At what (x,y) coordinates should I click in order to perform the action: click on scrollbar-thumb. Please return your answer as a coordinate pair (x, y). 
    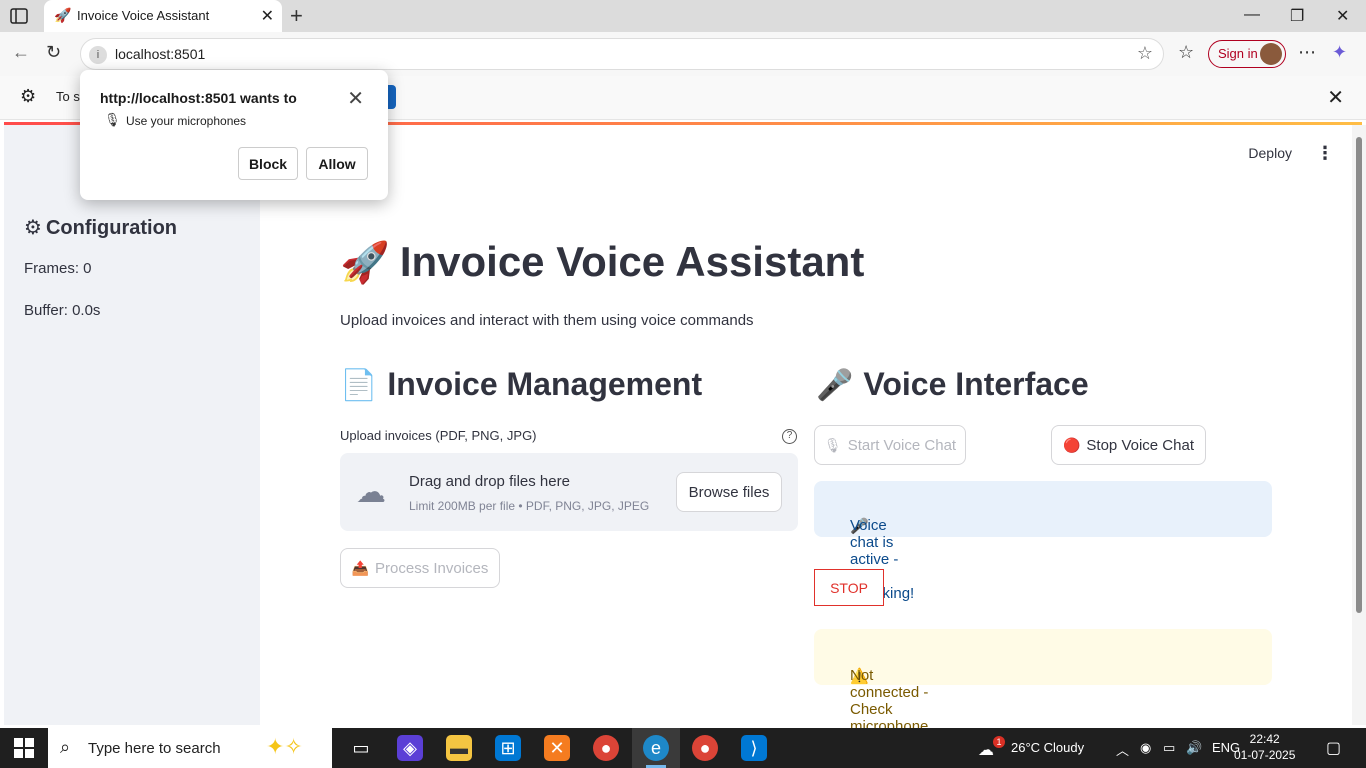
    Looking at the image, I should click on (1359, 375).